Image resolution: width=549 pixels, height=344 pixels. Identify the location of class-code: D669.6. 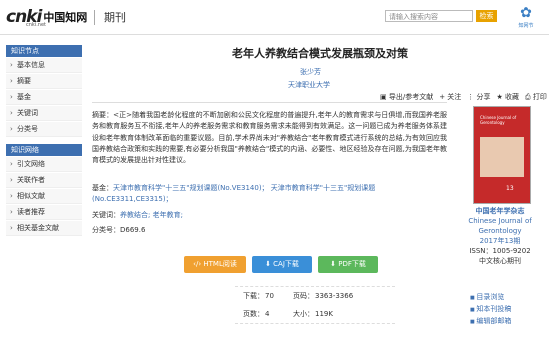
(133, 230).